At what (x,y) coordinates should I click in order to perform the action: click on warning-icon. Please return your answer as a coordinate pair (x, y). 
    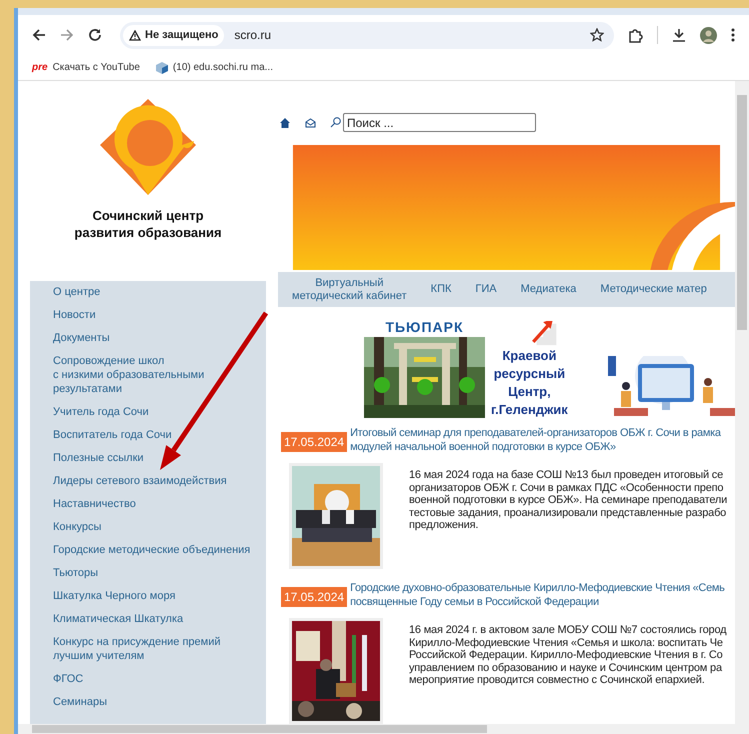
    Looking at the image, I should click on (135, 35).